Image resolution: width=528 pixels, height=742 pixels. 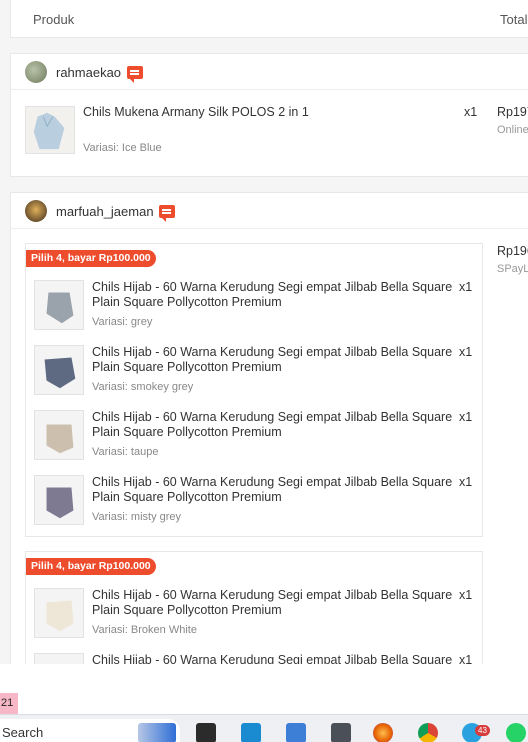 I want to click on order-total-price: Rp197, so click(x=512, y=112).